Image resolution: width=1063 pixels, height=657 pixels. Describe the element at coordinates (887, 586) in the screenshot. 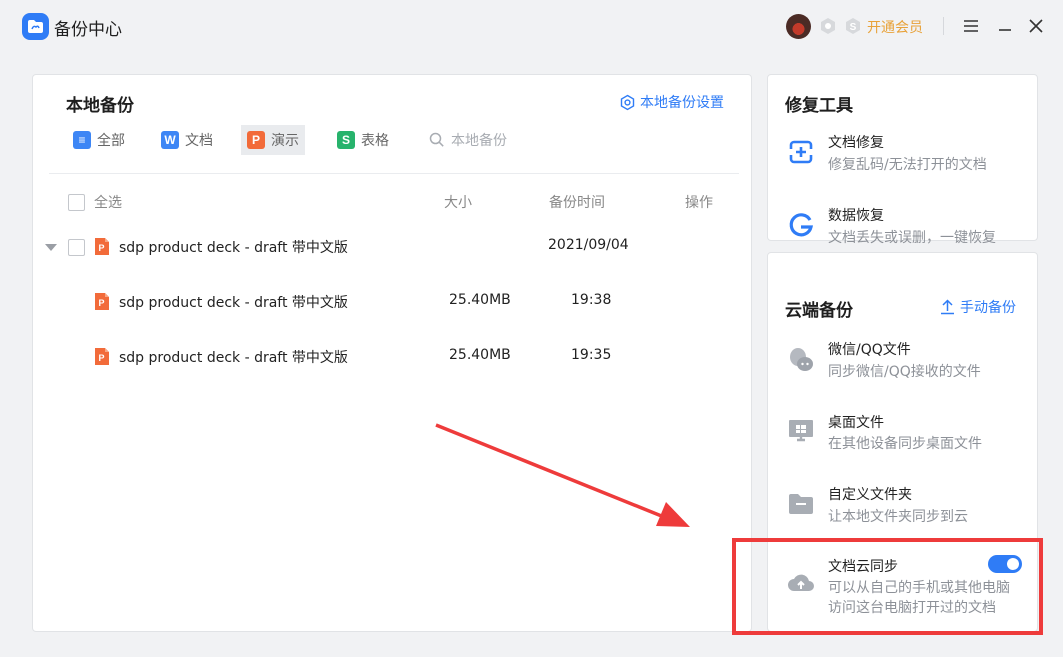

I see `annotation-highlight-box` at that location.